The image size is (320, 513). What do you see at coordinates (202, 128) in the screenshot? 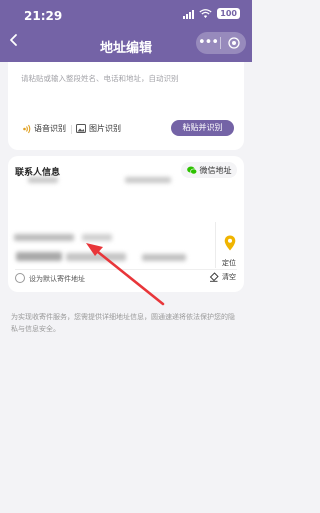
I see `paste-recognize-button: 粘贴并识别` at bounding box center [202, 128].